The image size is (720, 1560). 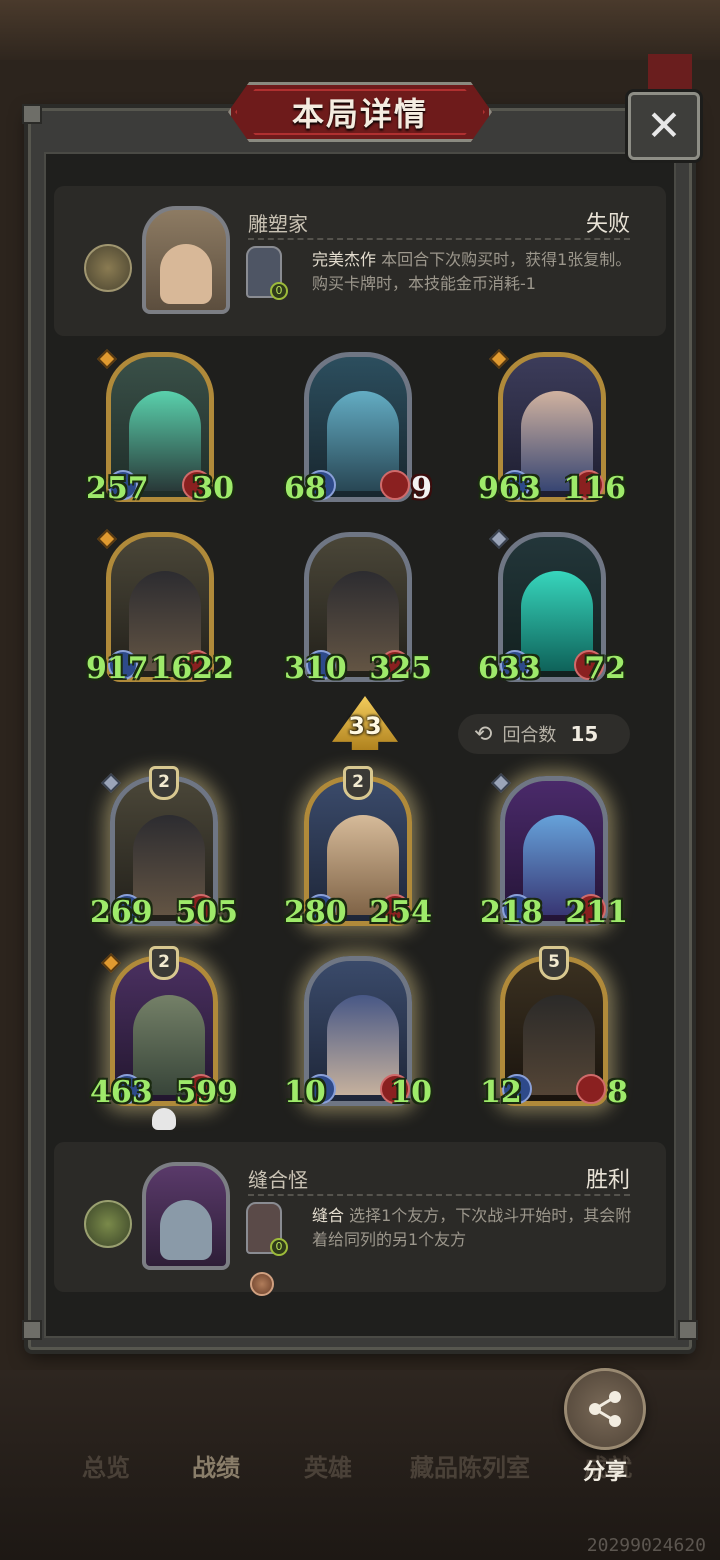 I want to click on card-health: 30, so click(x=213, y=488).